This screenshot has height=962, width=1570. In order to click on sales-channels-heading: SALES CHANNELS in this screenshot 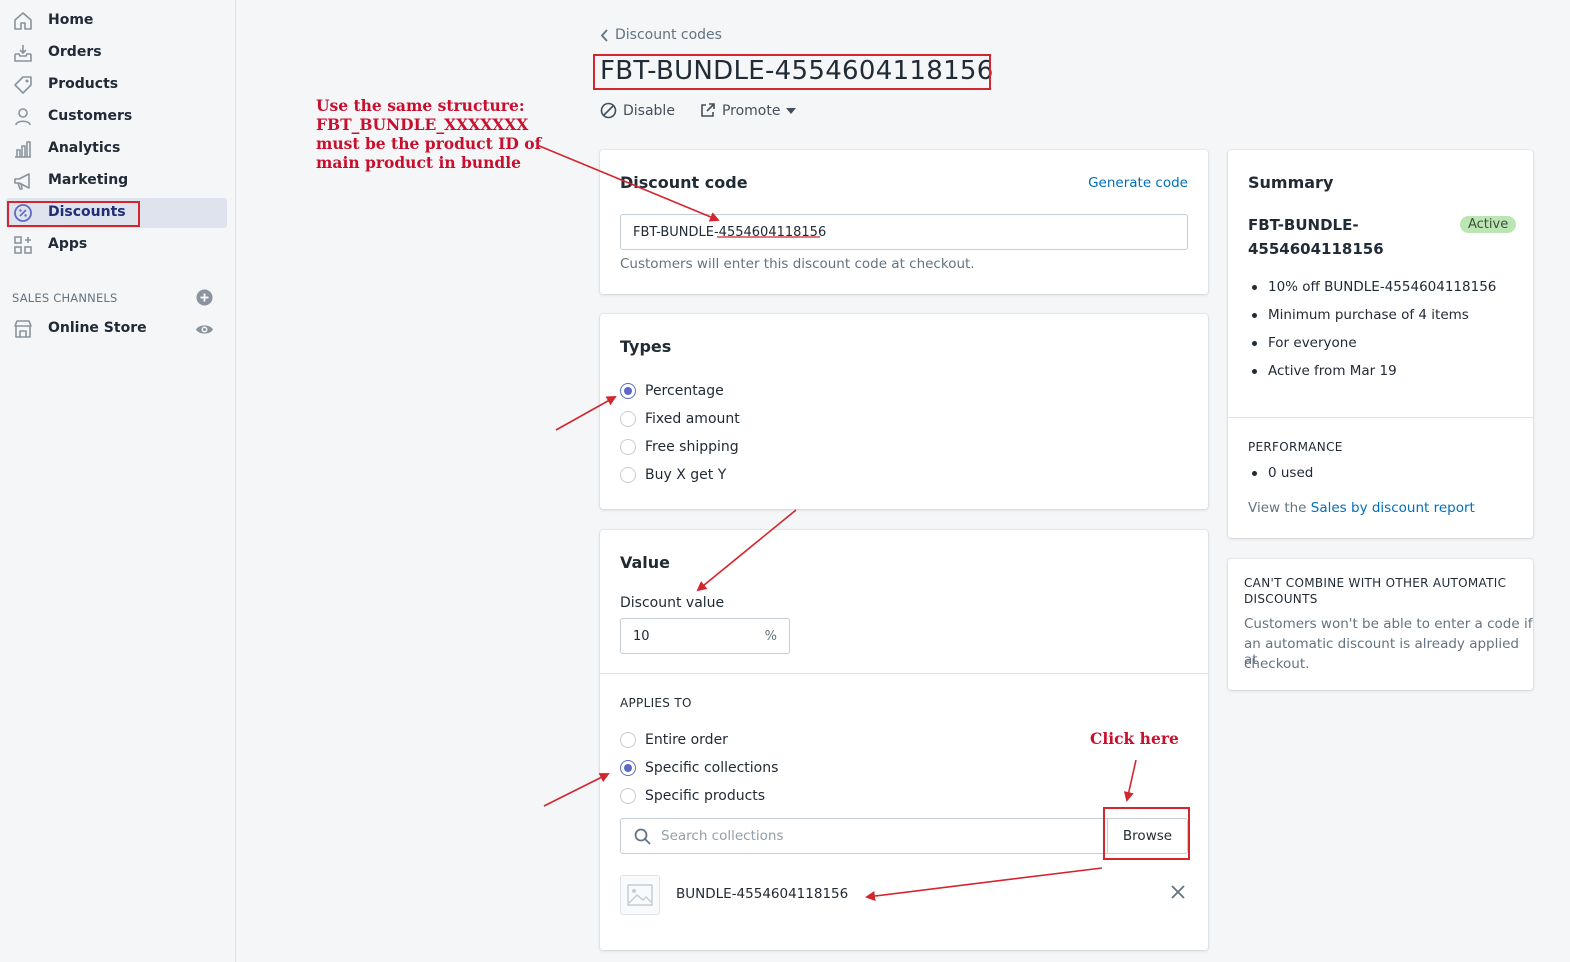, I will do `click(65, 298)`.